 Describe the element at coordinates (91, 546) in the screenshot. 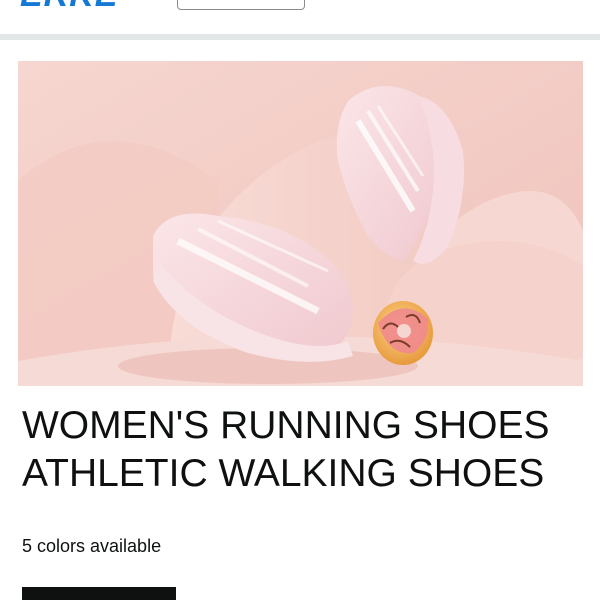

I see `colors-available-text: 5 colors available` at that location.